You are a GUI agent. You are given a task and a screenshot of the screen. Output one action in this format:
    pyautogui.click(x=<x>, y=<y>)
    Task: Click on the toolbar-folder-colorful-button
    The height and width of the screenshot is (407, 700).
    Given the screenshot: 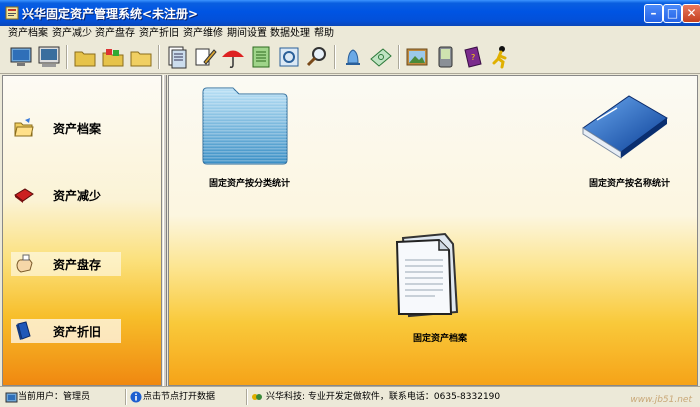 What is the action you would take?
    pyautogui.click(x=113, y=57)
    